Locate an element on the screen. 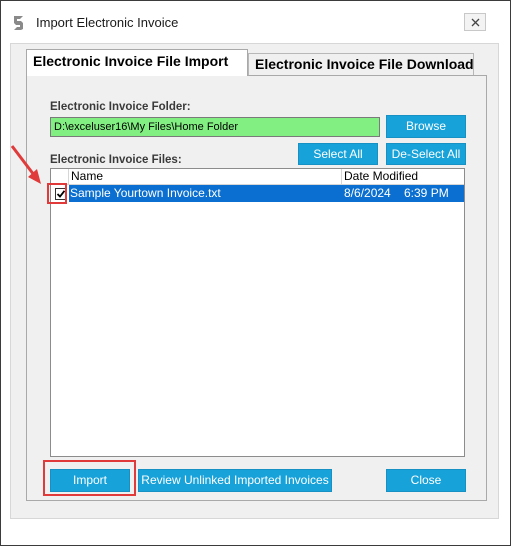 Image resolution: width=511 pixels, height=546 pixels. tab-file-import: Electronic Invoice File Import is located at coordinates (137, 62).